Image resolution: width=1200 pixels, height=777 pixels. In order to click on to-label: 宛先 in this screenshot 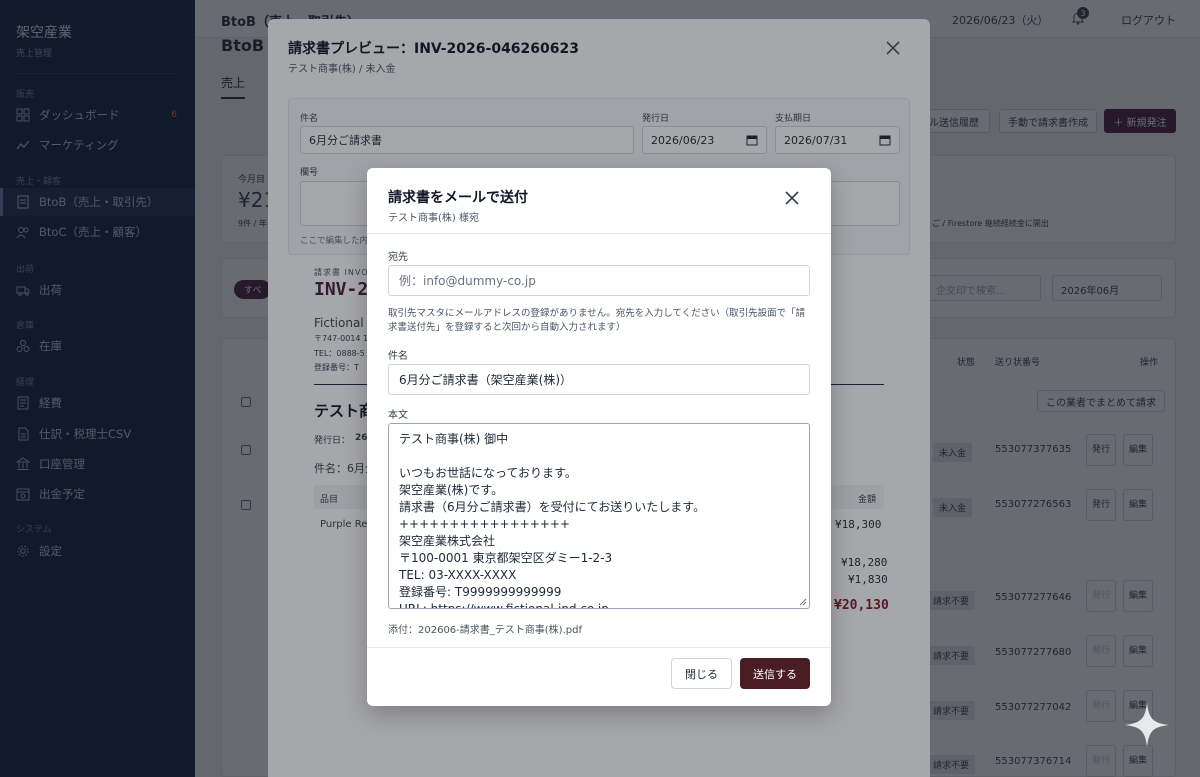, I will do `click(398, 257)`.